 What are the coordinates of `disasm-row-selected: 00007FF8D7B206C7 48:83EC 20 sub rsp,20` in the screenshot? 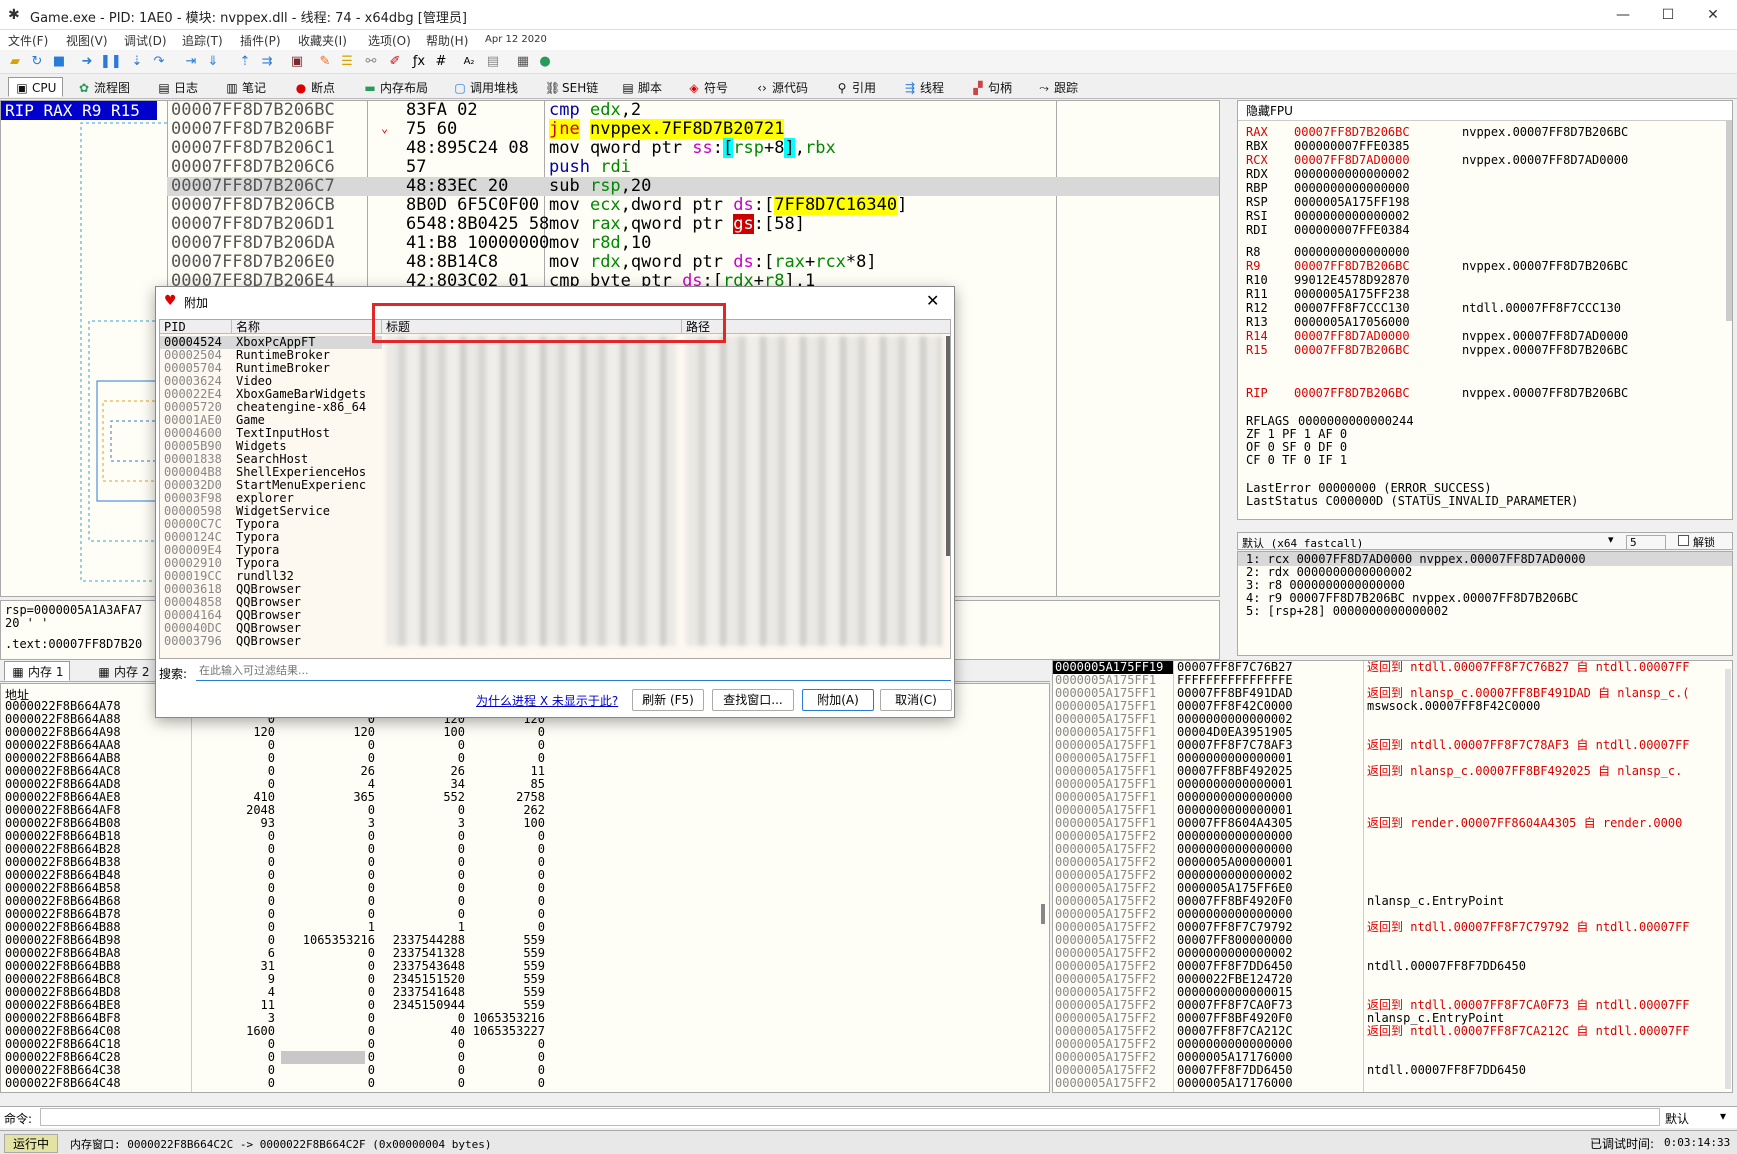 It's located at (693, 186).